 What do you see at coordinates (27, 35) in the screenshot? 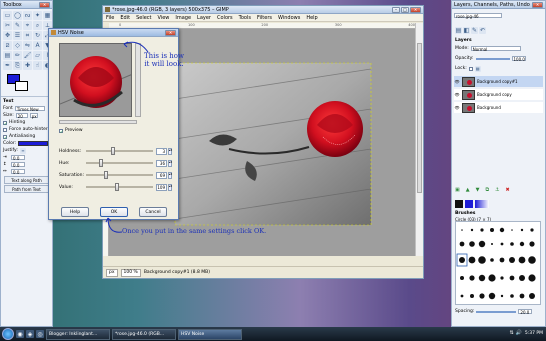
I see `crop-icon: ⌗` at bounding box center [27, 35].